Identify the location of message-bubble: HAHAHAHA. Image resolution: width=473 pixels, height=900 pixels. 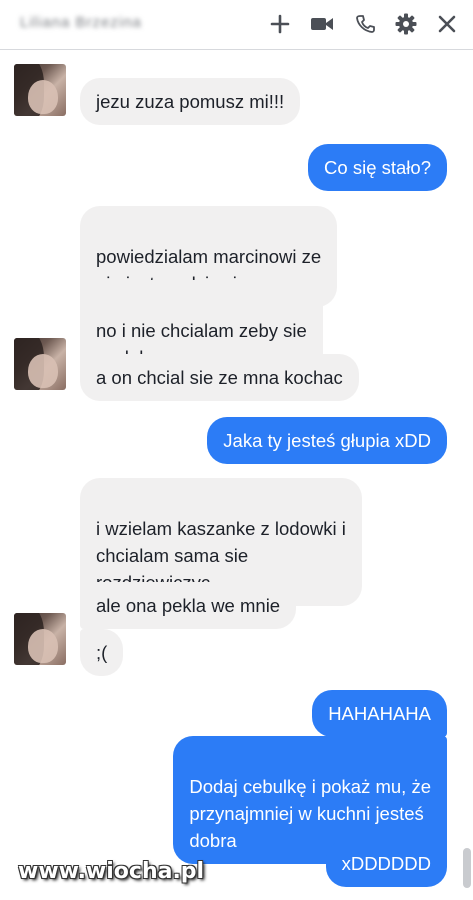
(379, 713).